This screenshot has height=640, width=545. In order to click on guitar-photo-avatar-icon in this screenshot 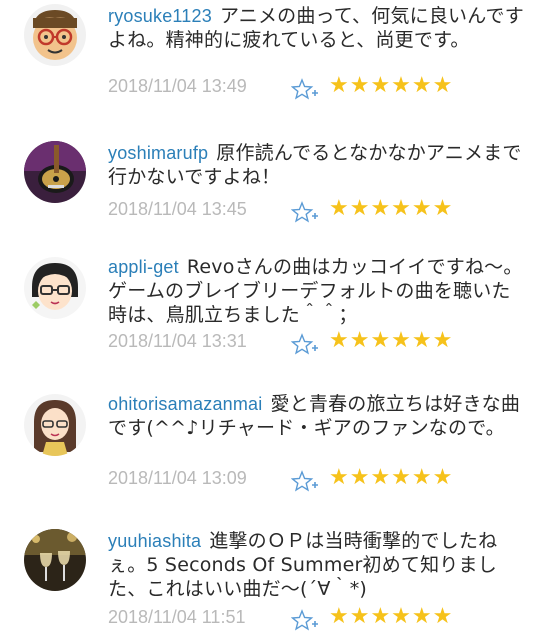, I will do `click(55, 172)`.